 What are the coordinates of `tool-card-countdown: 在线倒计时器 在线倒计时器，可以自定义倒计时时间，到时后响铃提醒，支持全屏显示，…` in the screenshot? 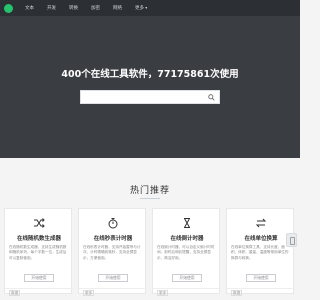 It's located at (186, 252).